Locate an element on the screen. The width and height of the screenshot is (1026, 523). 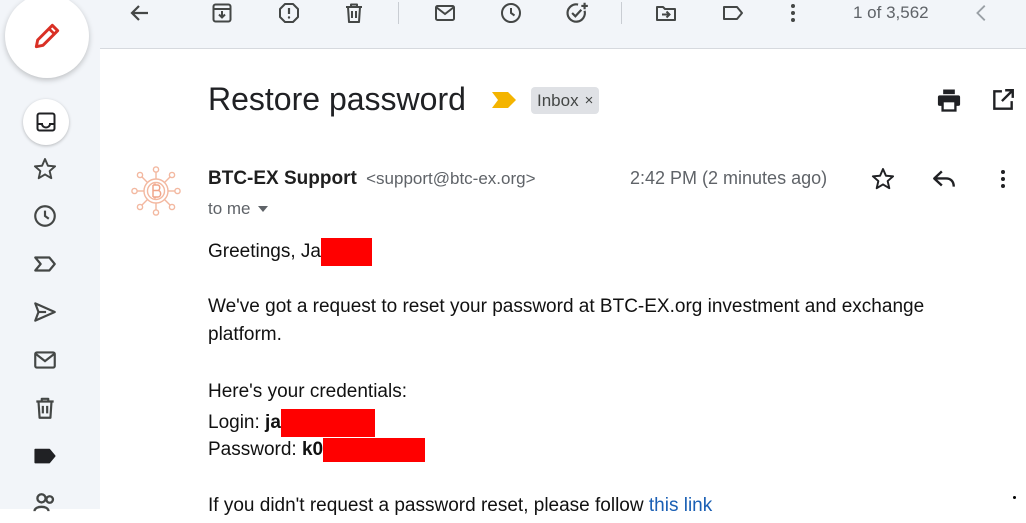
star-button is located at coordinates (883, 179).